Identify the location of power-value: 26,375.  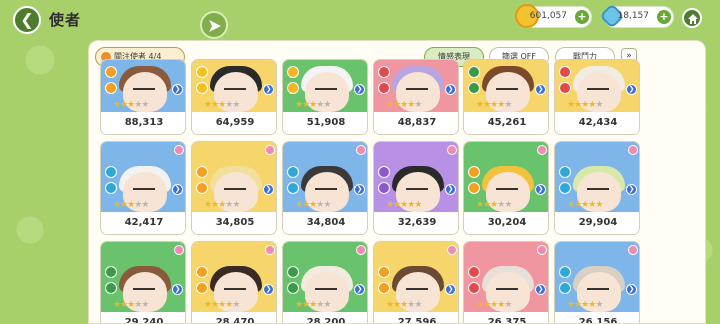
(506, 317).